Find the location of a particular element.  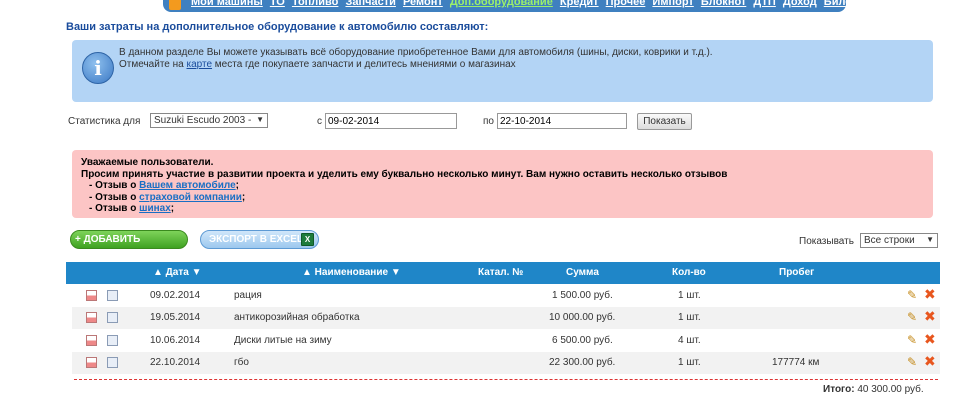

alert-item-car: - Отзыв о Вашем автомобиле; is located at coordinates (507, 186).